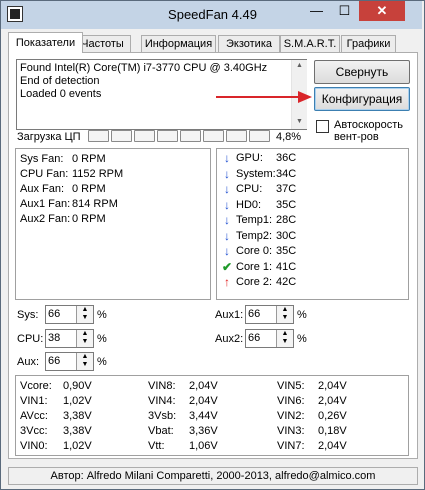  Describe the element at coordinates (203, 416) in the screenshot. I see `voltage-value: 3,44V` at that location.